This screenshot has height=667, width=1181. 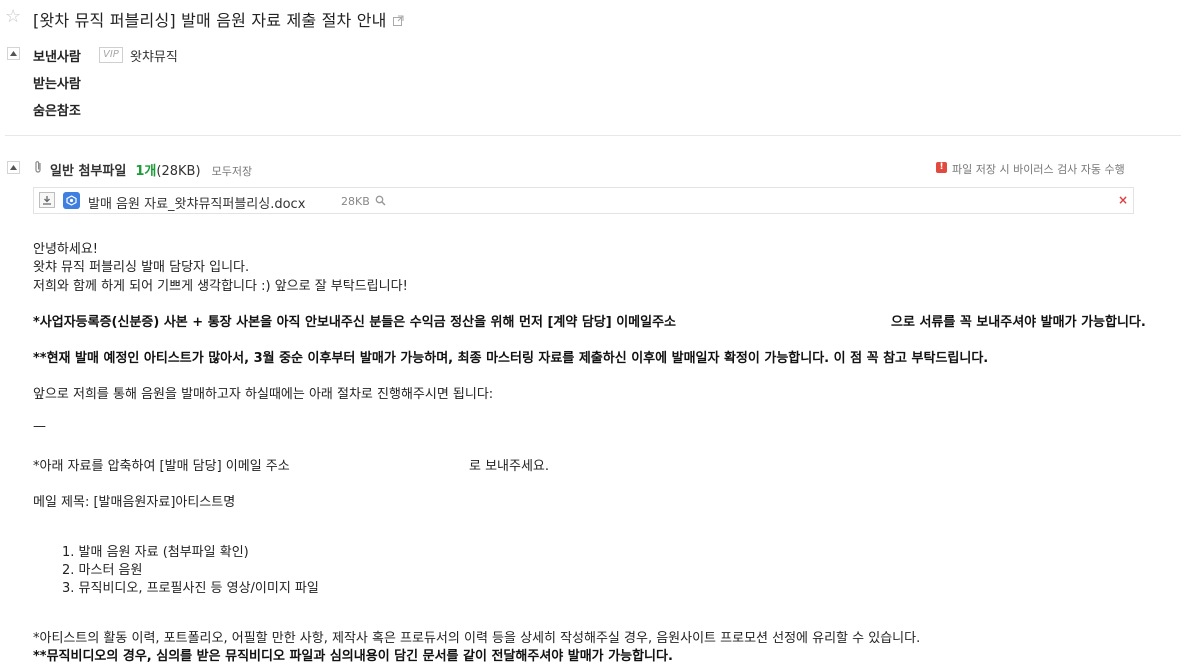 I want to click on attachment-title: 일반 첨부파일, so click(x=88, y=171).